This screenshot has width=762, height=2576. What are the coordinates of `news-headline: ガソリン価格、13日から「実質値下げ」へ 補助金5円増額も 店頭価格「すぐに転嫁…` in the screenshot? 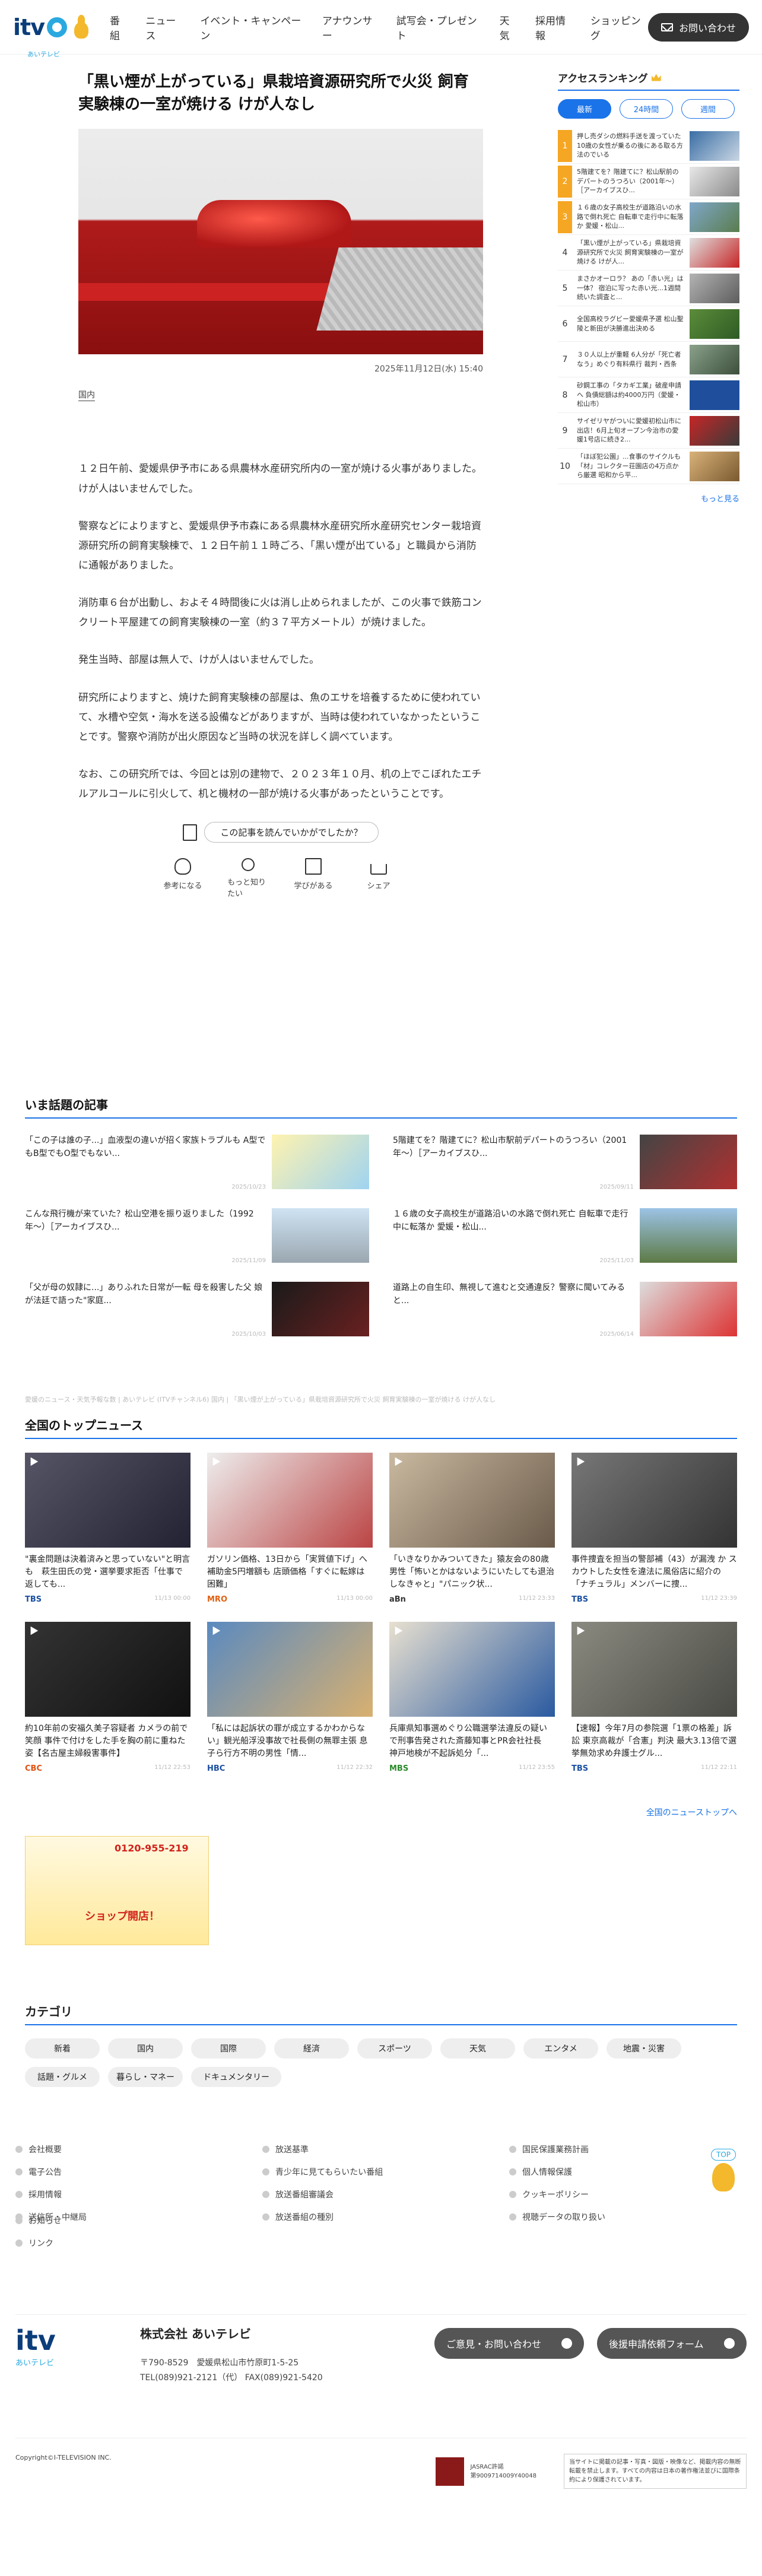 It's located at (287, 1572).